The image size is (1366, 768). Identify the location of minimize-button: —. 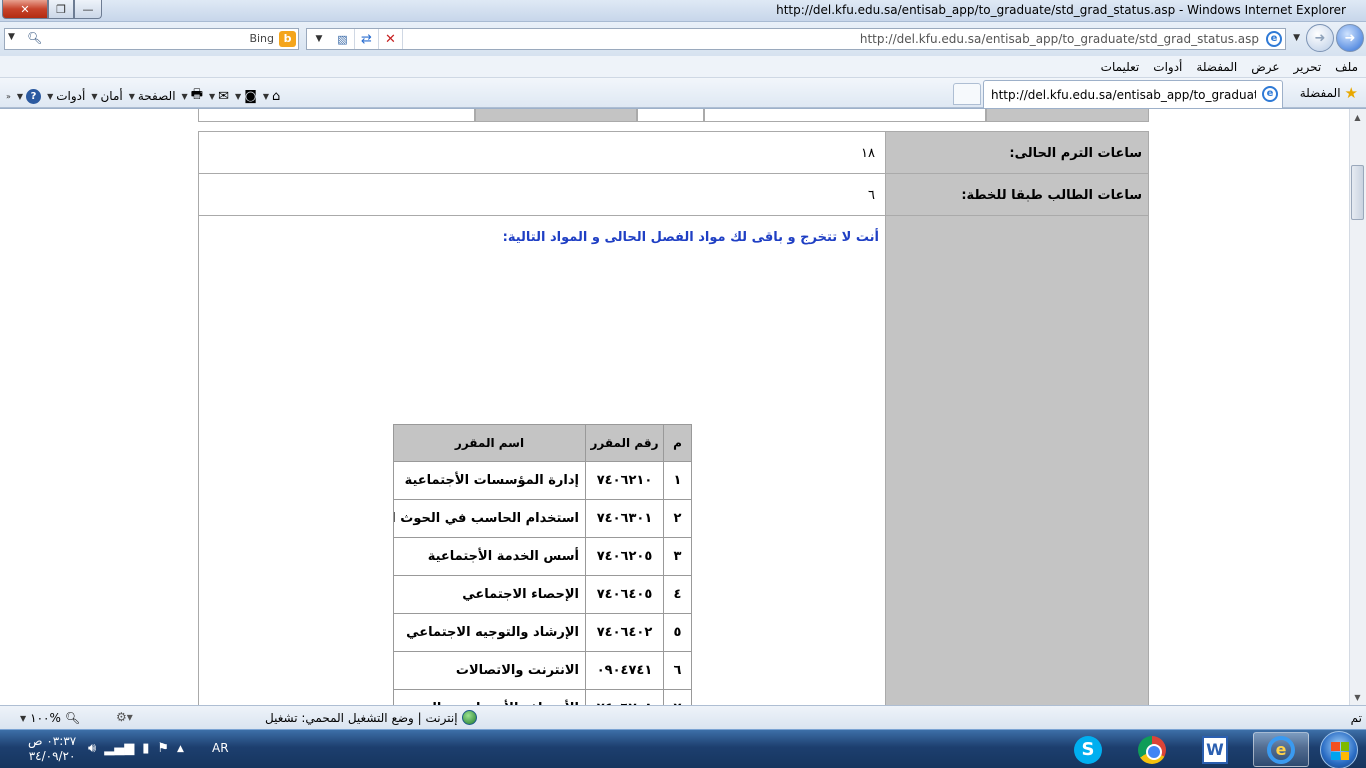
(88, 9).